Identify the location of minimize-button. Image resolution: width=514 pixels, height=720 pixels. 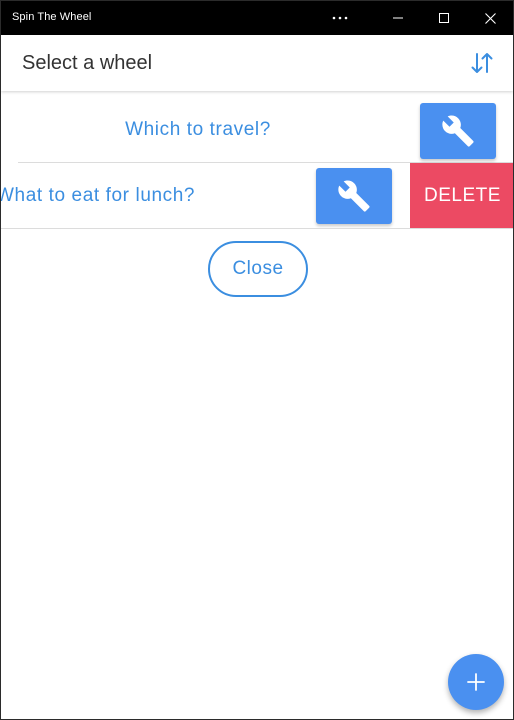
(398, 18).